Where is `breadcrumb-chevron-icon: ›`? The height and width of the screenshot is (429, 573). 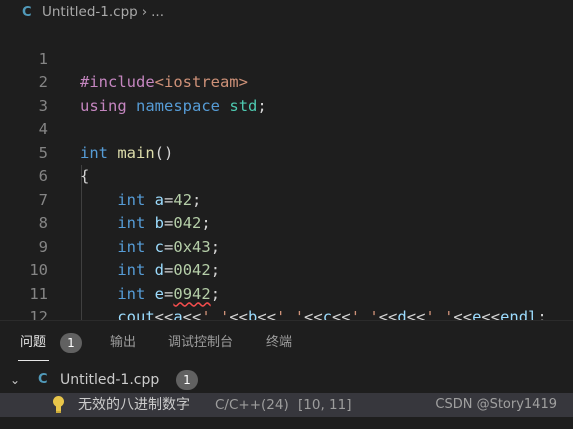
breadcrumb-chevron-icon: › is located at coordinates (144, 12).